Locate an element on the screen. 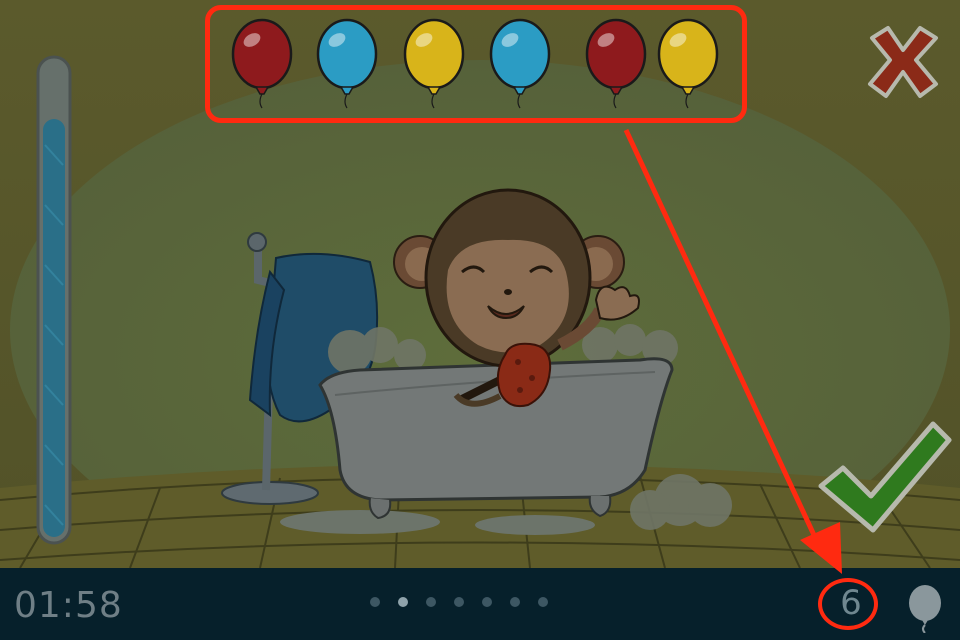 The width and height of the screenshot is (960, 640). close-button is located at coordinates (903, 61).